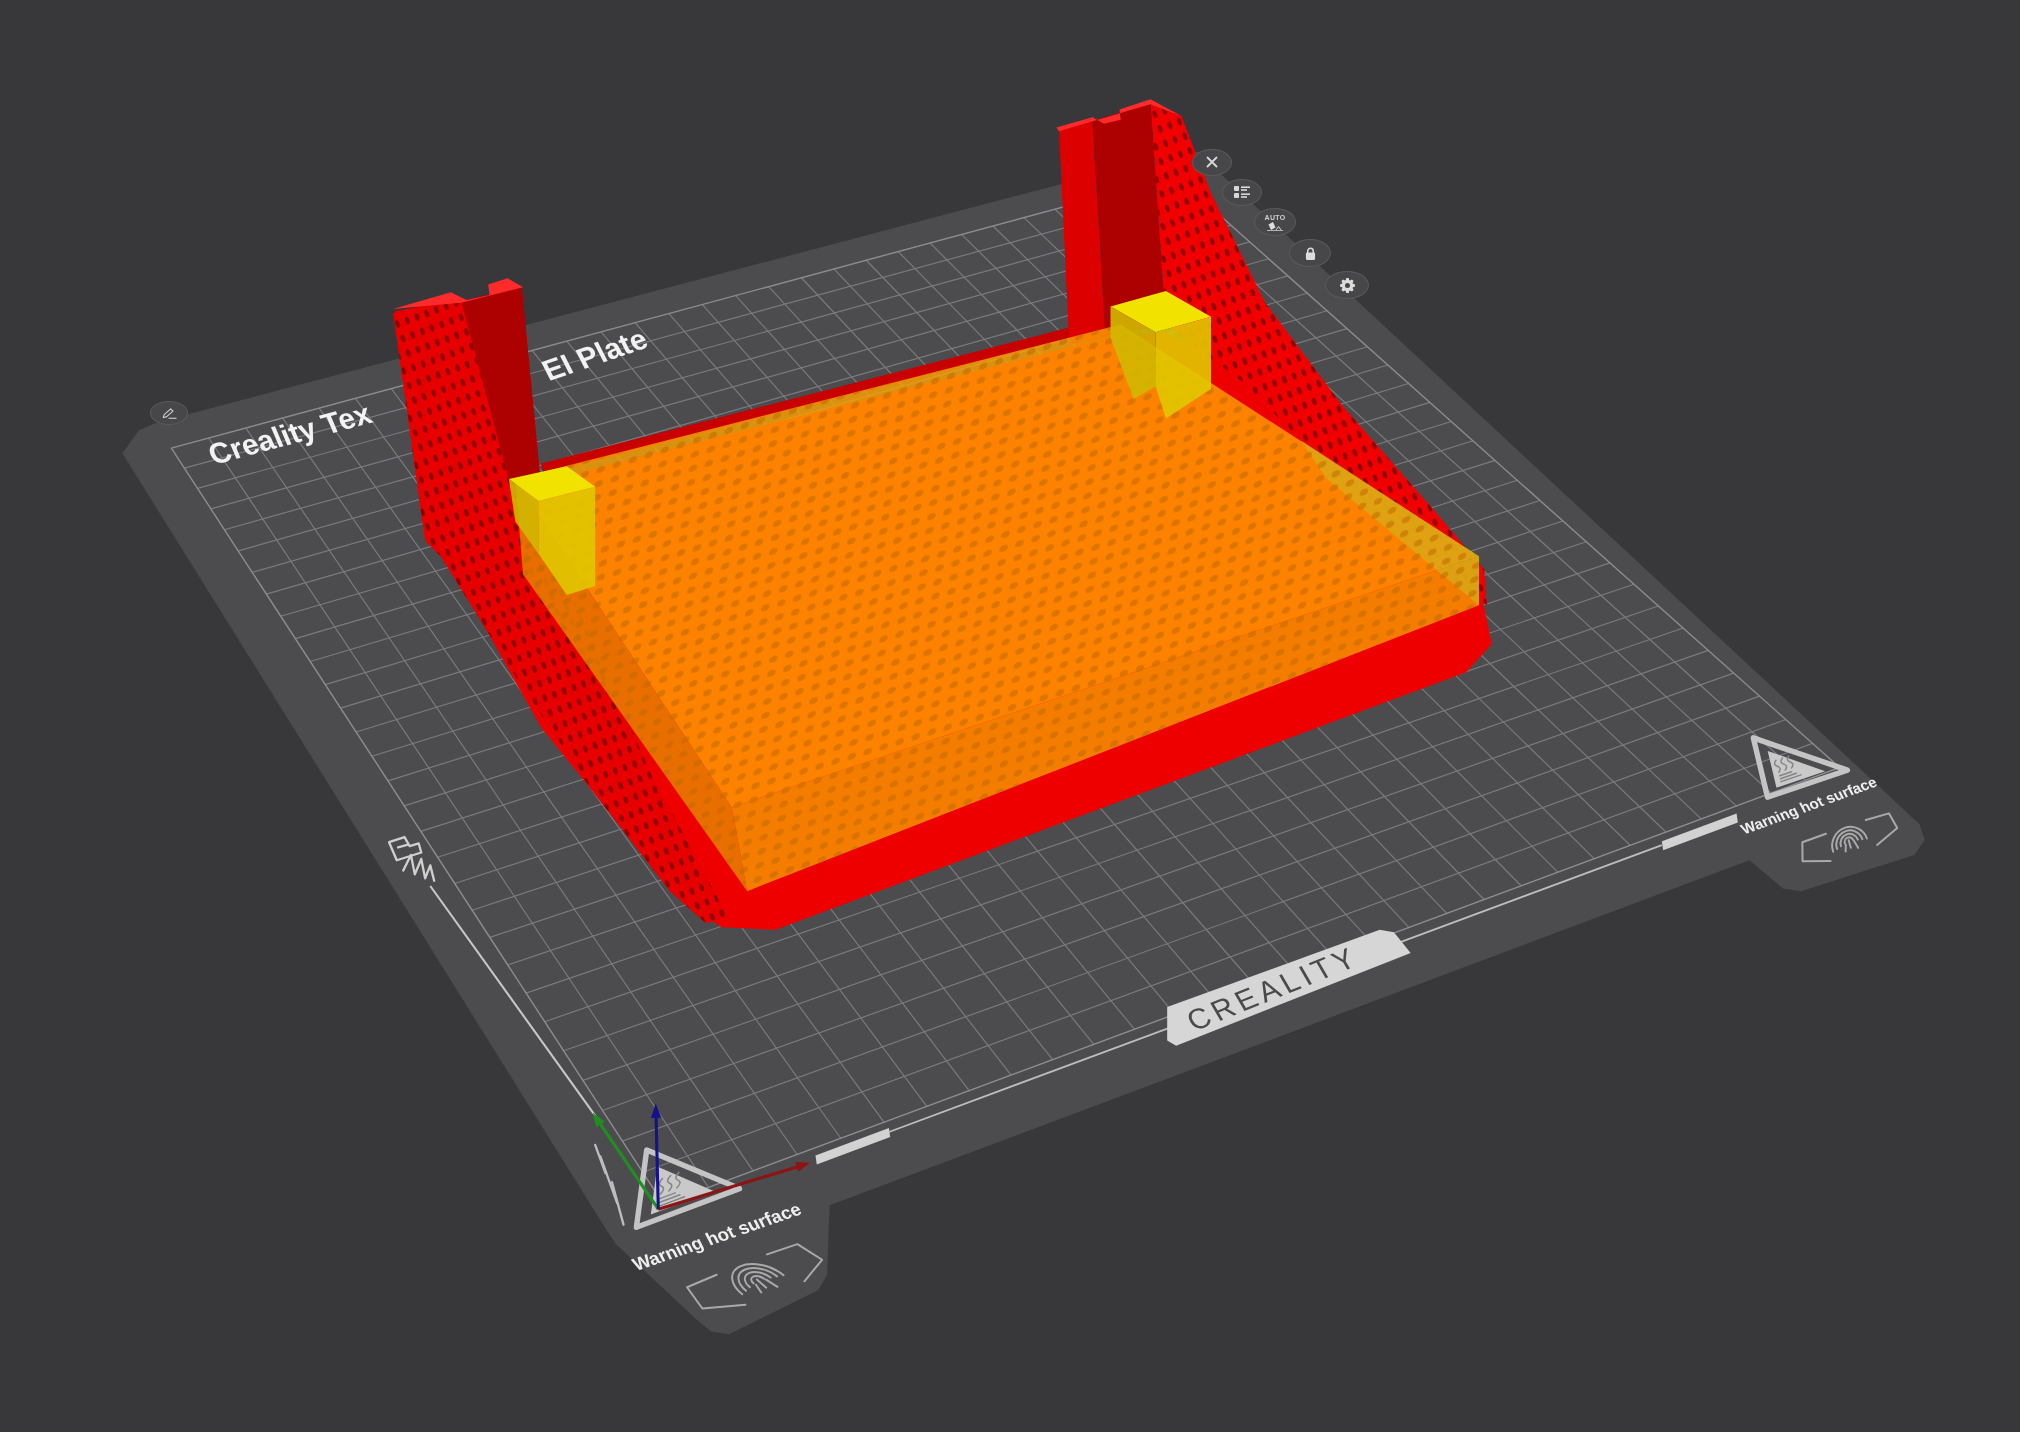 This screenshot has width=2020, height=1432. Describe the element at coordinates (1850, 837) in the screenshot. I see `fingerprint-icon` at that location.